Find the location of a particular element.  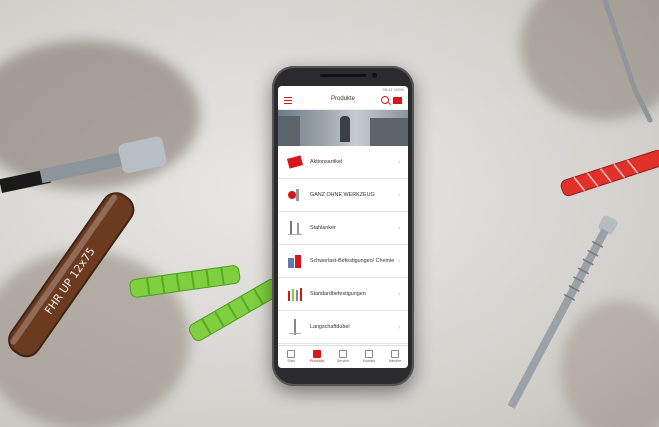

category-item-ganz-ohne-werkzeug: GANZ OHNE WERKZEUG › is located at coordinates (343, 195).